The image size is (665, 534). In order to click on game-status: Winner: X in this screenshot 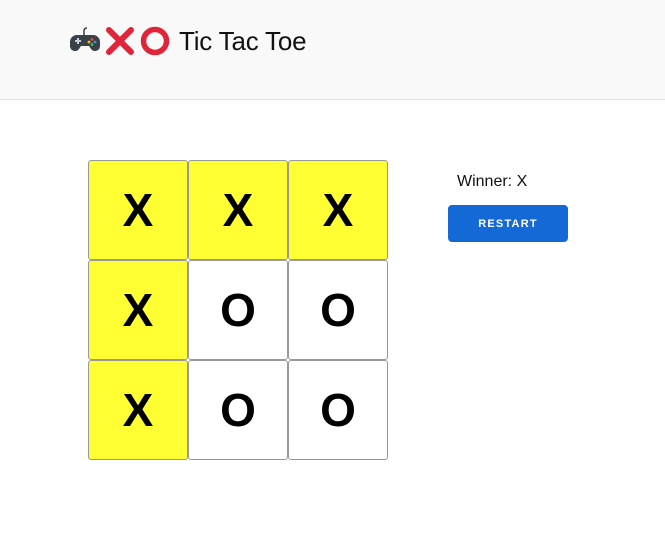, I will do `click(492, 181)`.